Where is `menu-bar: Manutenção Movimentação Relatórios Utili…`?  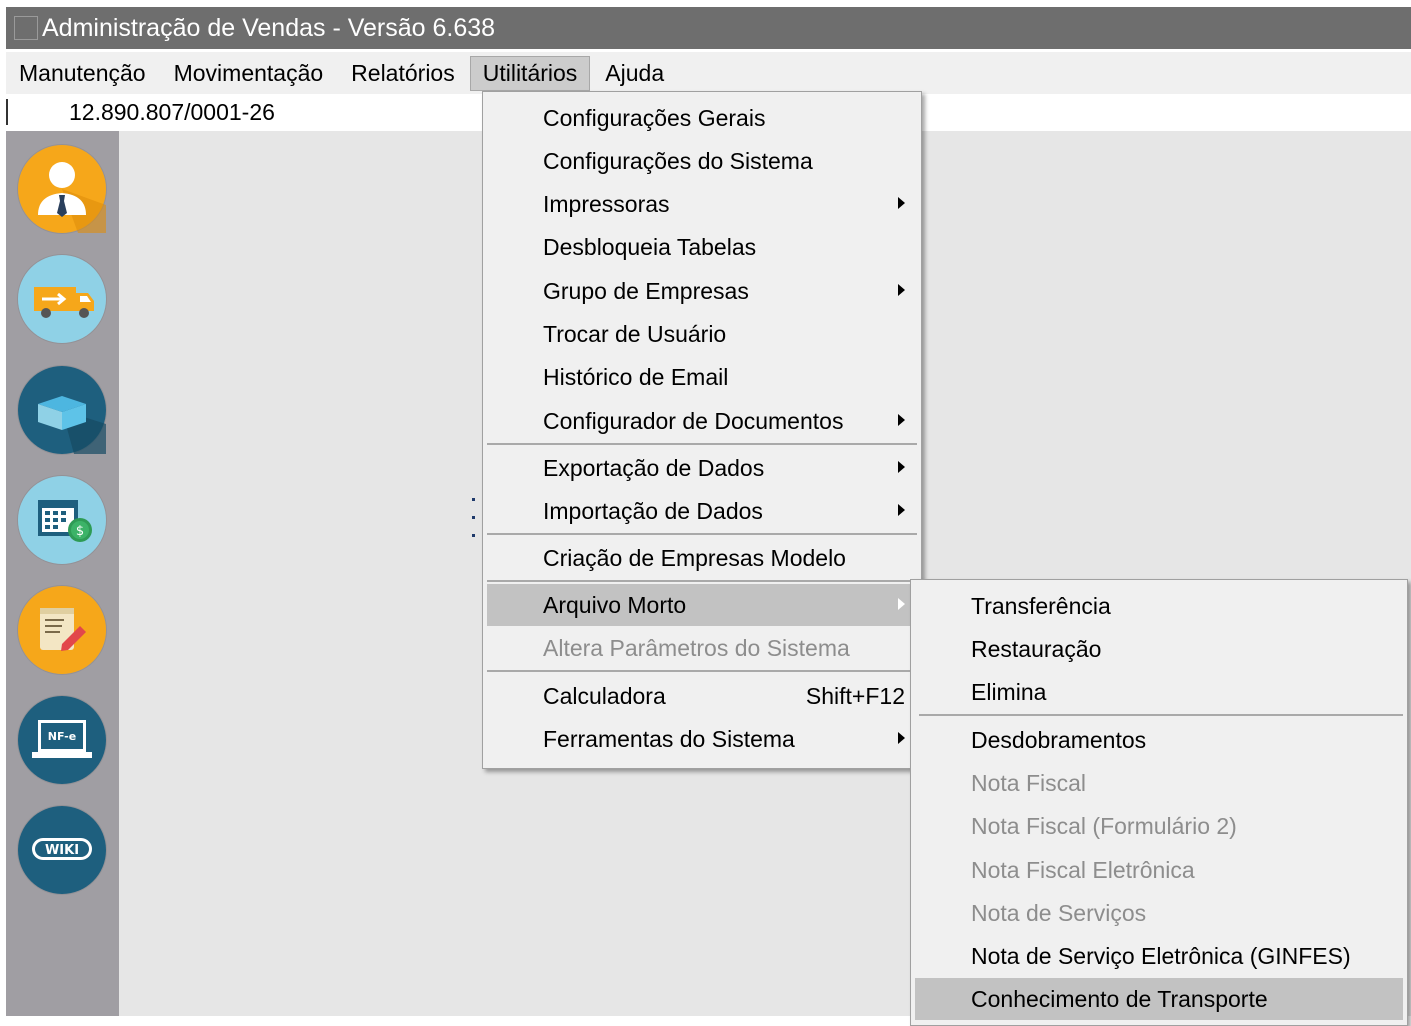
menu-bar: Manutenção Movimentação Relatórios Utili… is located at coordinates (708, 73).